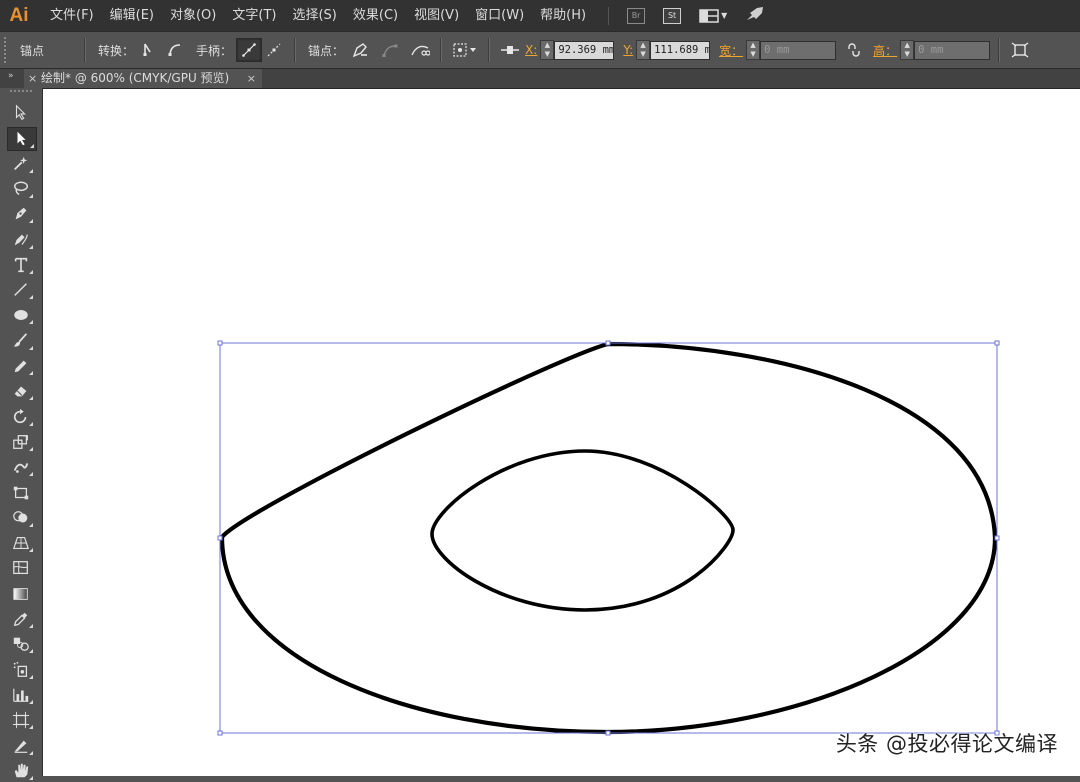  I want to click on hand-tool-icon, so click(21, 770).